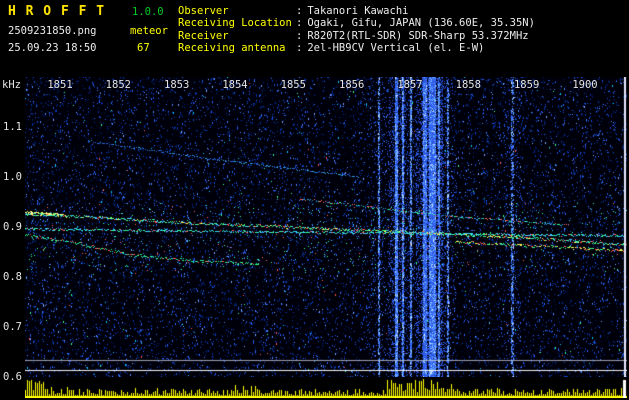 The height and width of the screenshot is (400, 629). Describe the element at coordinates (57, 11) in the screenshot. I see `app-title: H R O F F T` at that location.